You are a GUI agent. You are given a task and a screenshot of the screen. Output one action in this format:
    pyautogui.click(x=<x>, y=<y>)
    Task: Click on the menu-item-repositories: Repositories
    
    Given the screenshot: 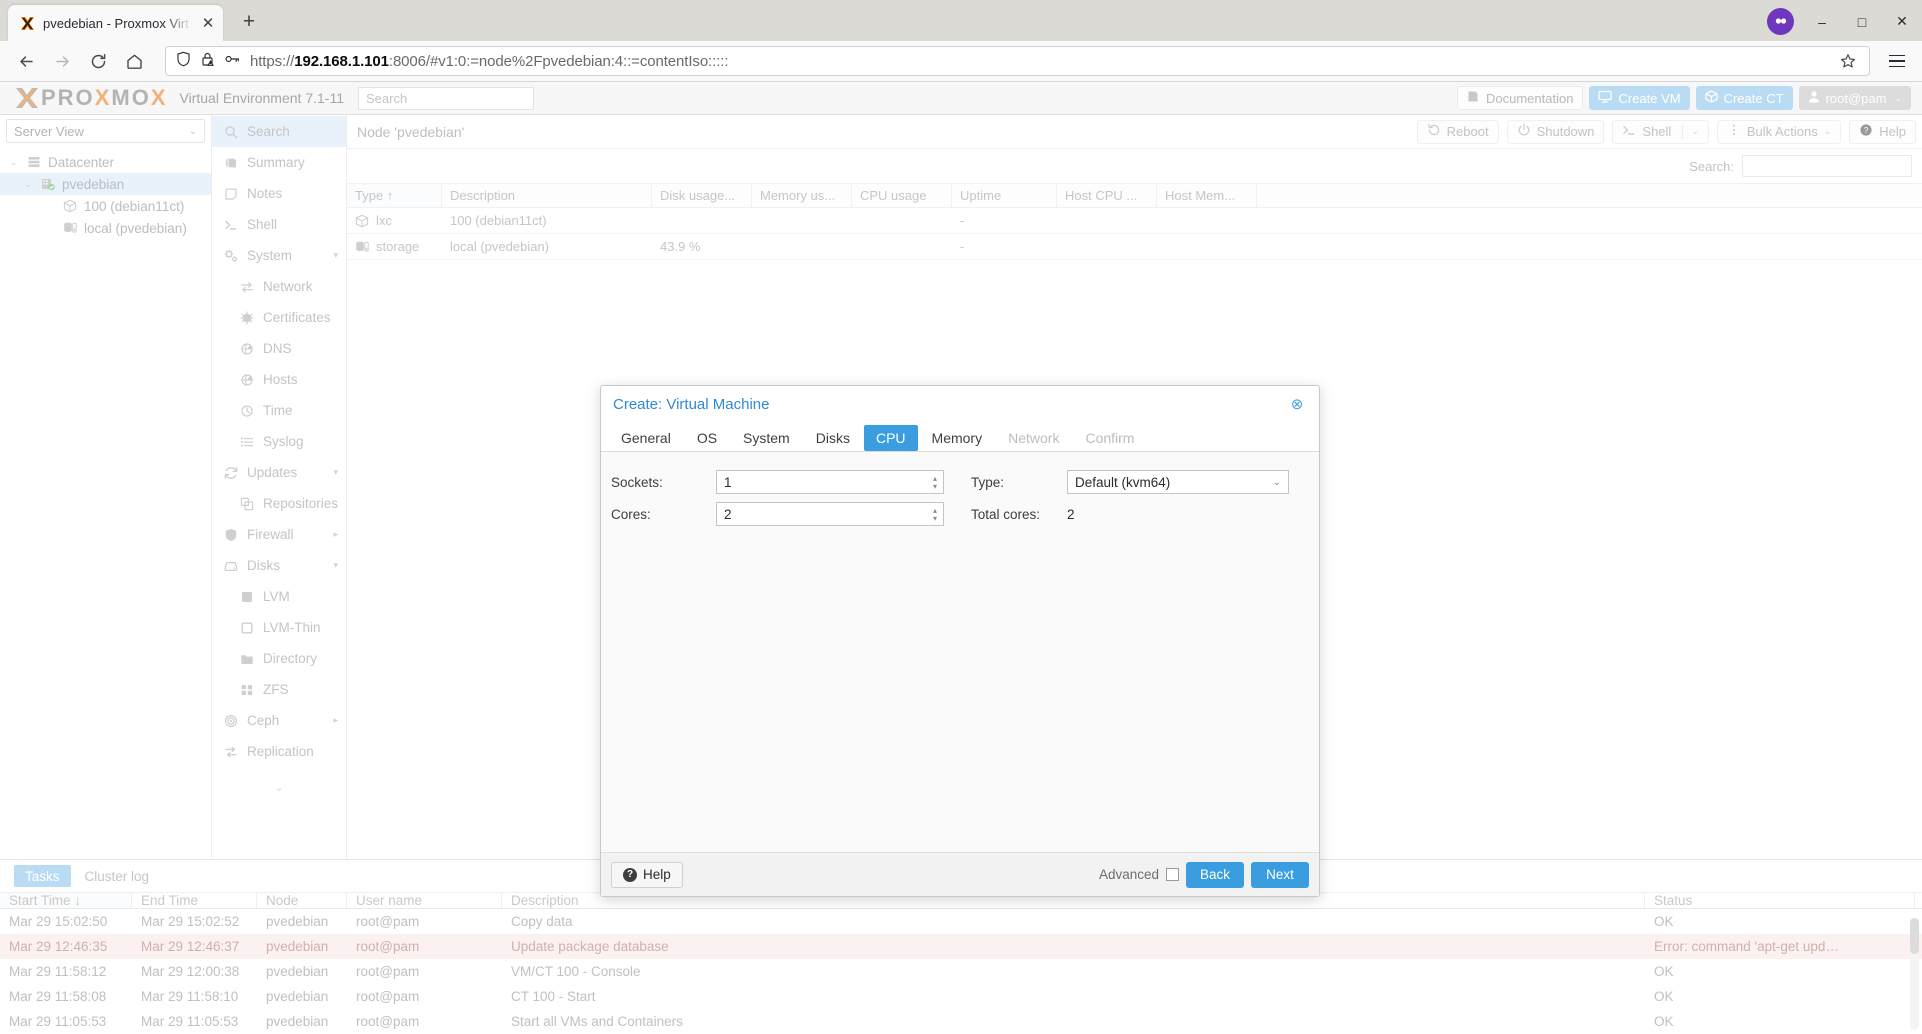 What is the action you would take?
    pyautogui.click(x=279, y=503)
    